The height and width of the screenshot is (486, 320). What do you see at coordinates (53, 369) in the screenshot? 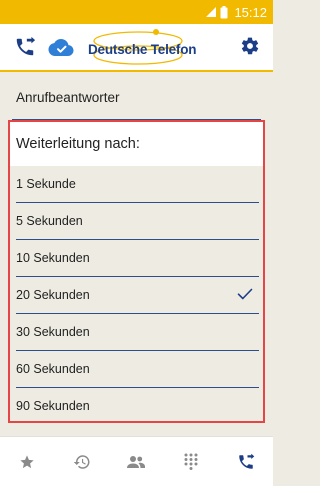
I see `option-label: 60 Sekunden` at bounding box center [53, 369].